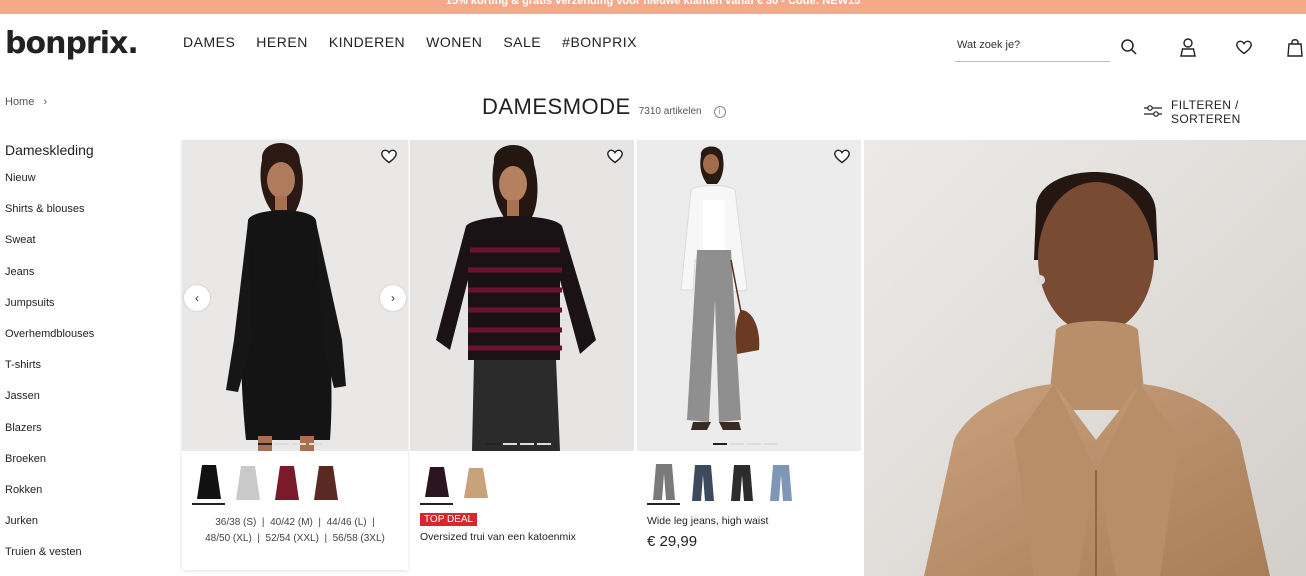 The image size is (1306, 576). I want to click on nav-item-kinderen: KINDEREN, so click(367, 42).